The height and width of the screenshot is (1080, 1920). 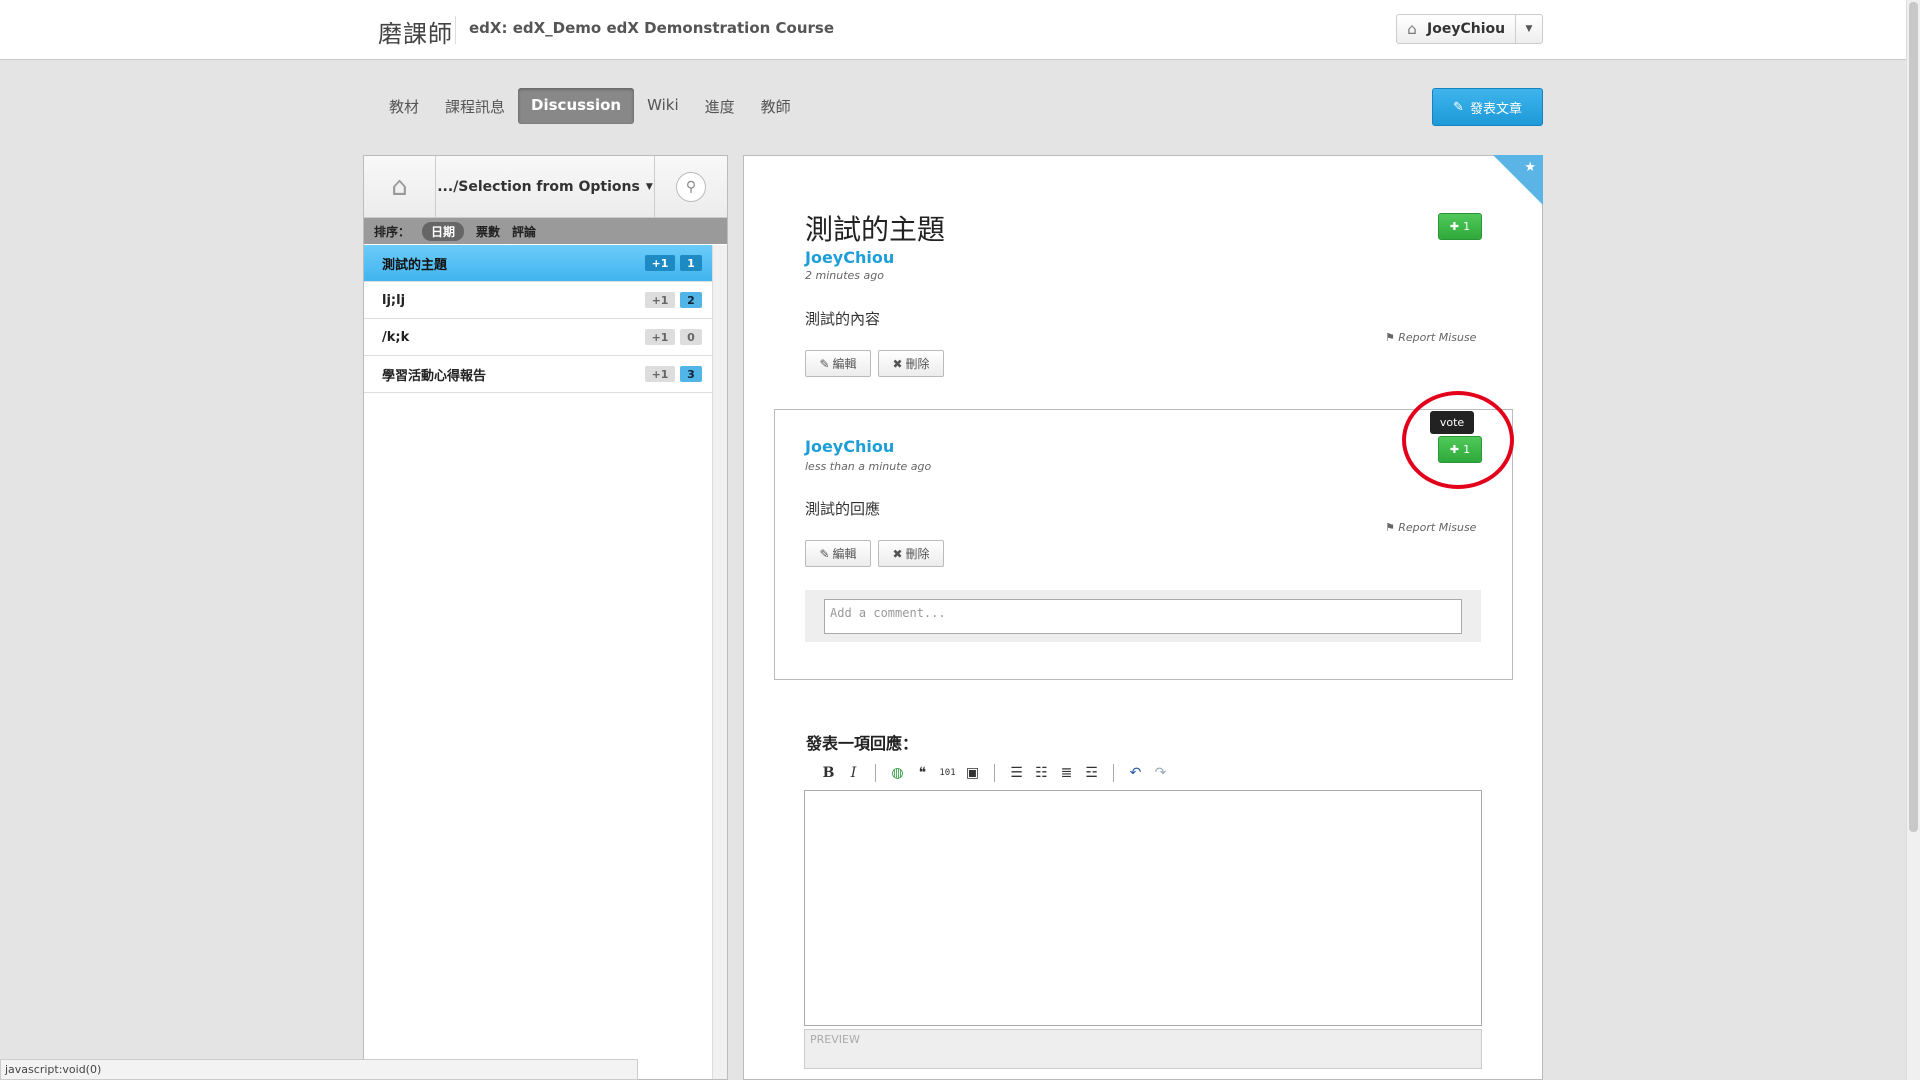 I want to click on course-nav: 教材 課程訊息 Discussion Wiki 進度 教師, so click(x=590, y=106).